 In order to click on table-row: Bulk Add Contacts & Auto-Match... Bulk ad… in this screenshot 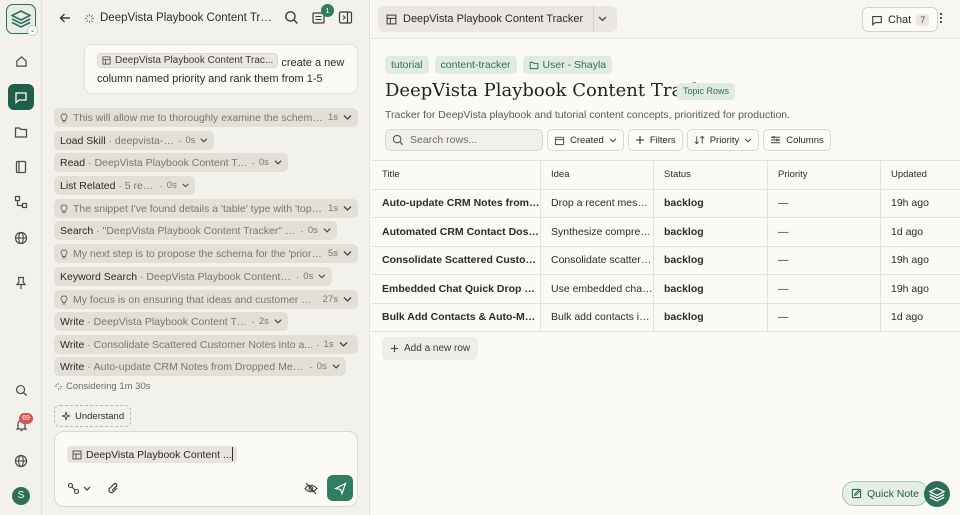, I will do `click(665, 317)`.